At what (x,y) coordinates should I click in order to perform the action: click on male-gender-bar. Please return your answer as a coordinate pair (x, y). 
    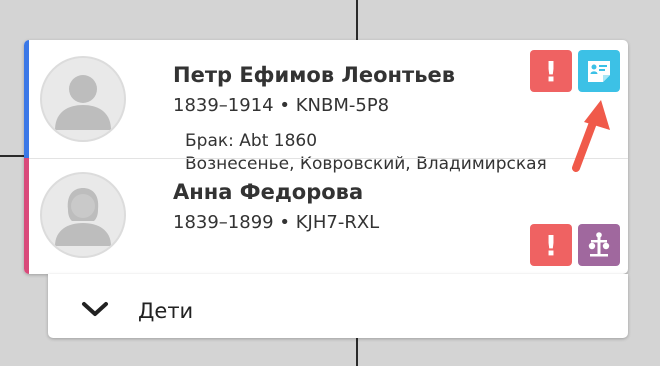
    Looking at the image, I should click on (26, 99).